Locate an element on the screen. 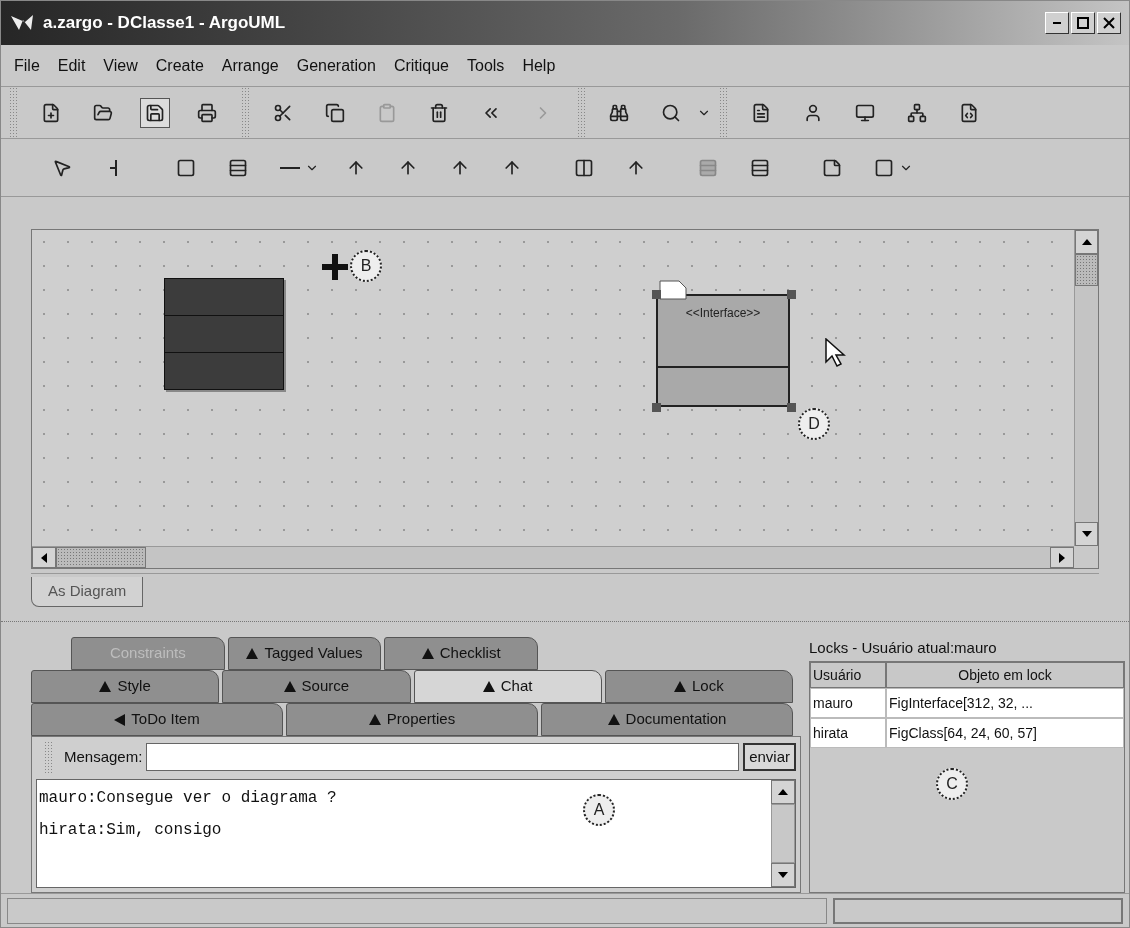 The image size is (1130, 928). interface-icon is located at coordinates (238, 167).